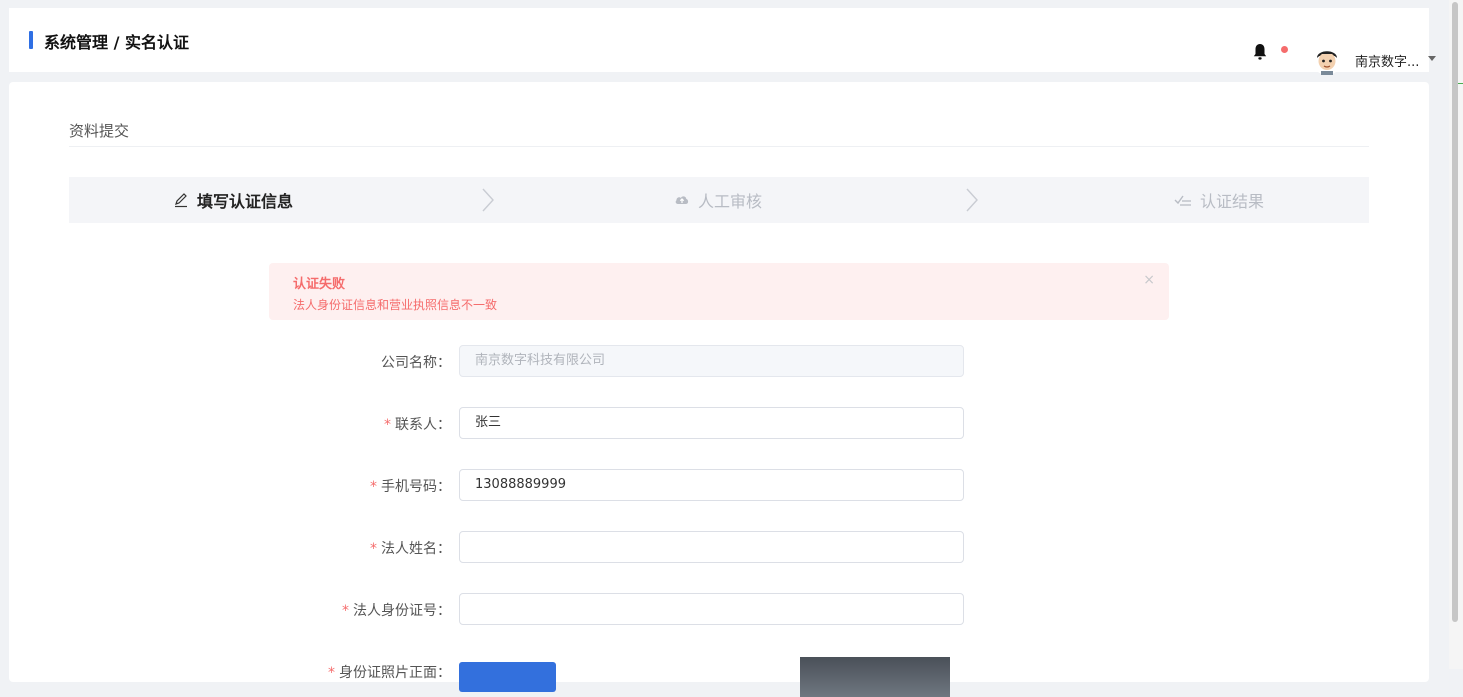  What do you see at coordinates (507, 677) in the screenshot?
I see `upload-button` at bounding box center [507, 677].